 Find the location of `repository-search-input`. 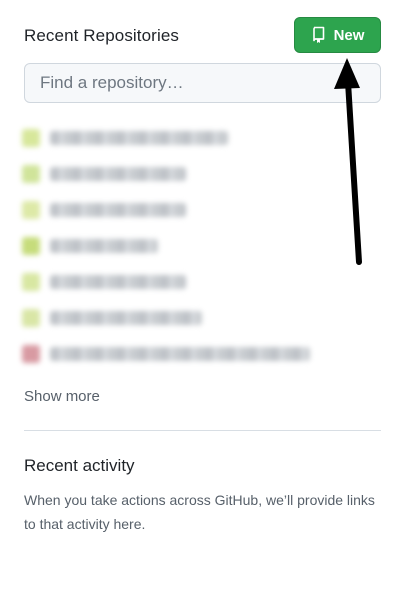

repository-search-input is located at coordinates (202, 83).